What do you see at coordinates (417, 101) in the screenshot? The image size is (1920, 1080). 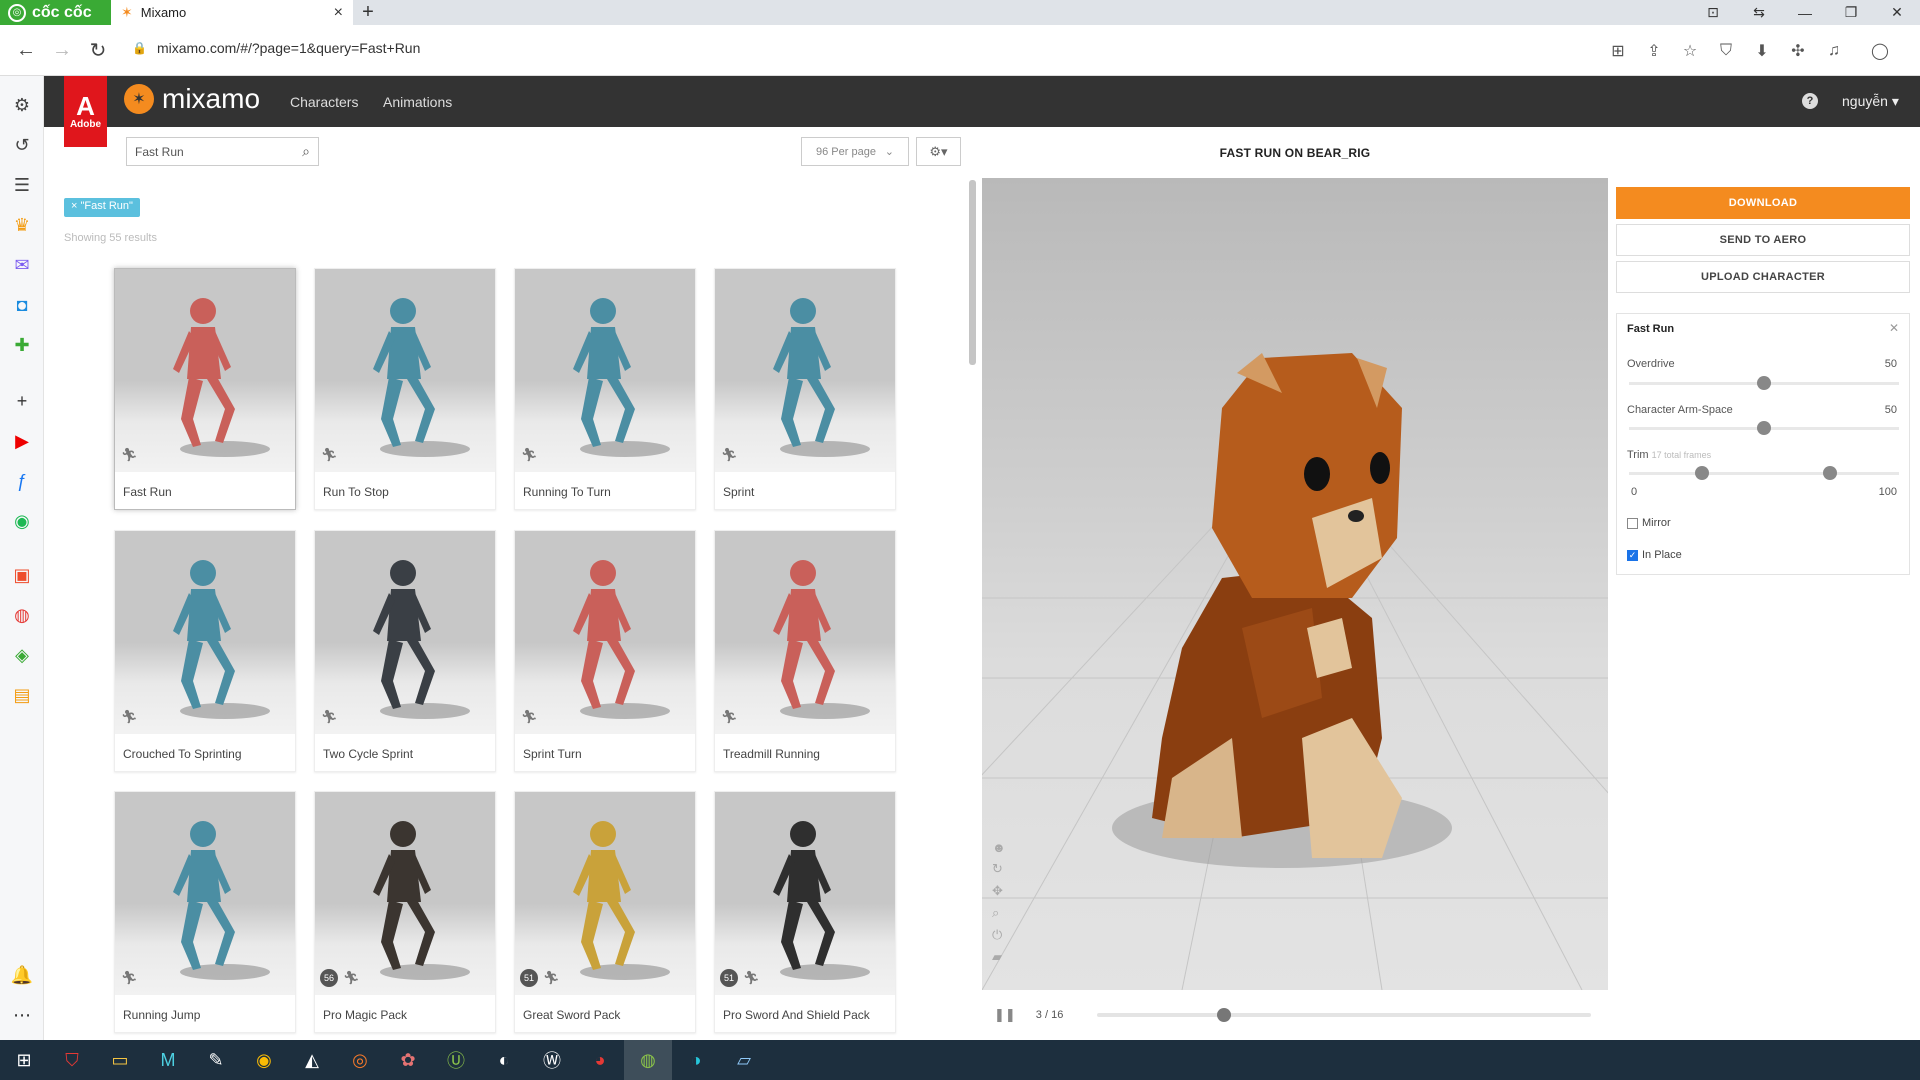 I see `nav-animations: Animations` at bounding box center [417, 101].